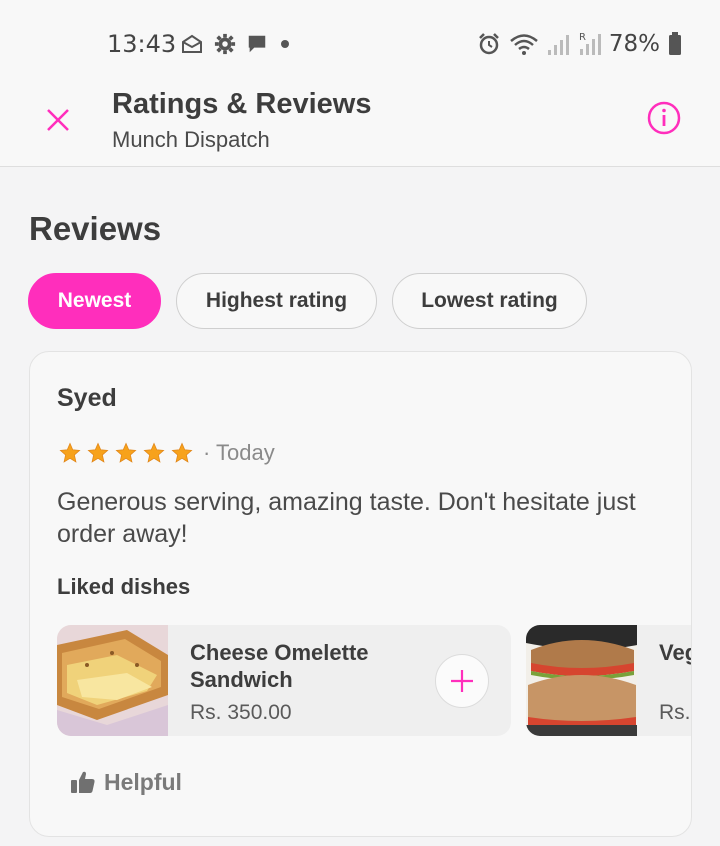 This screenshot has height=846, width=720. Describe the element at coordinates (488, 44) in the screenshot. I see `alarm-icon` at that location.